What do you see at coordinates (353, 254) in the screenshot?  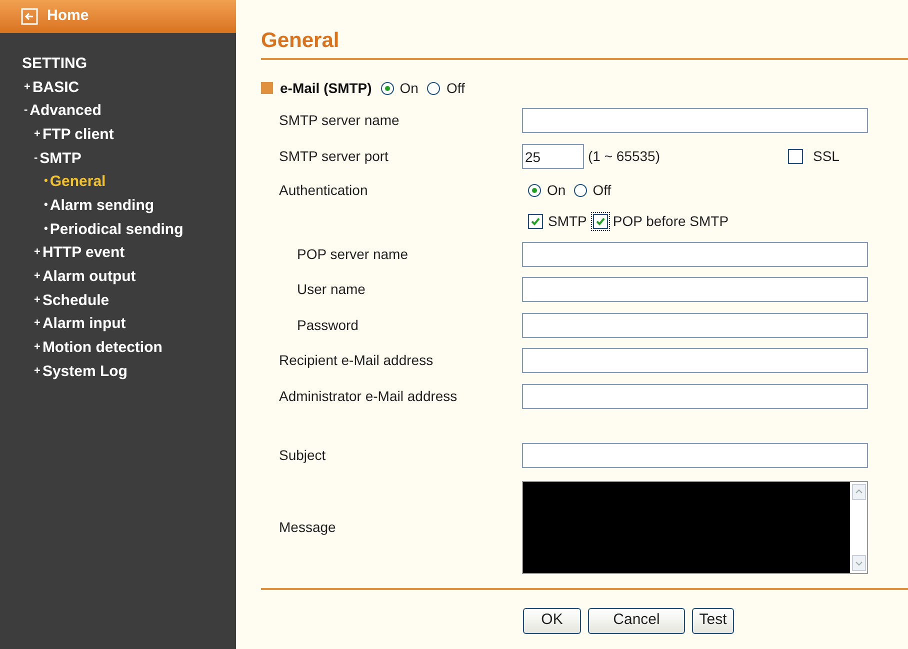 I see `field-label: POP server name` at bounding box center [353, 254].